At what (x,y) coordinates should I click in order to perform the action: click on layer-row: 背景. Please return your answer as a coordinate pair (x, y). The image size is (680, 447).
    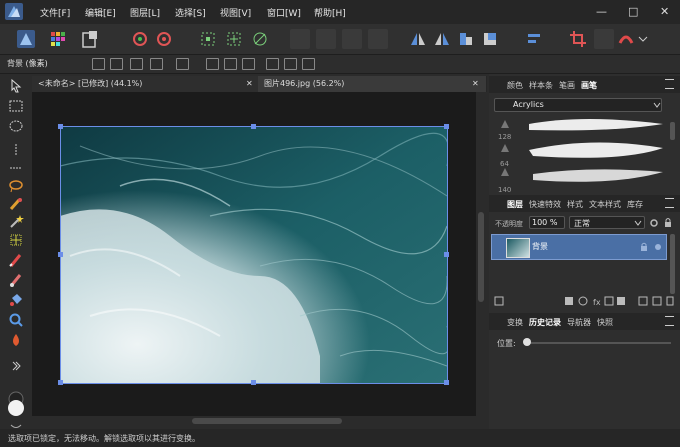
    Looking at the image, I should click on (579, 247).